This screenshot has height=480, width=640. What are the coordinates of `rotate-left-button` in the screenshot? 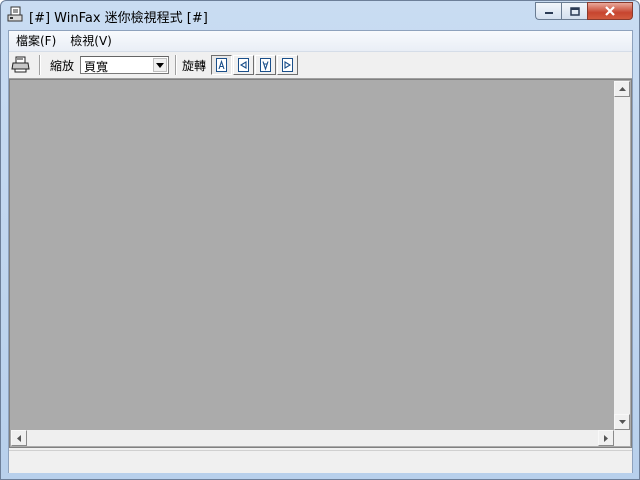 It's located at (243, 65).